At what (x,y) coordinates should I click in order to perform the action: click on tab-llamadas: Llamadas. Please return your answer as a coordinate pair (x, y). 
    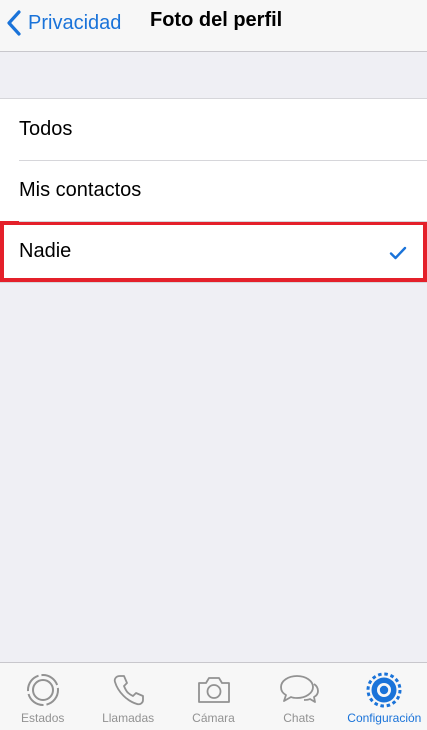
    Looking at the image, I should click on (127, 696).